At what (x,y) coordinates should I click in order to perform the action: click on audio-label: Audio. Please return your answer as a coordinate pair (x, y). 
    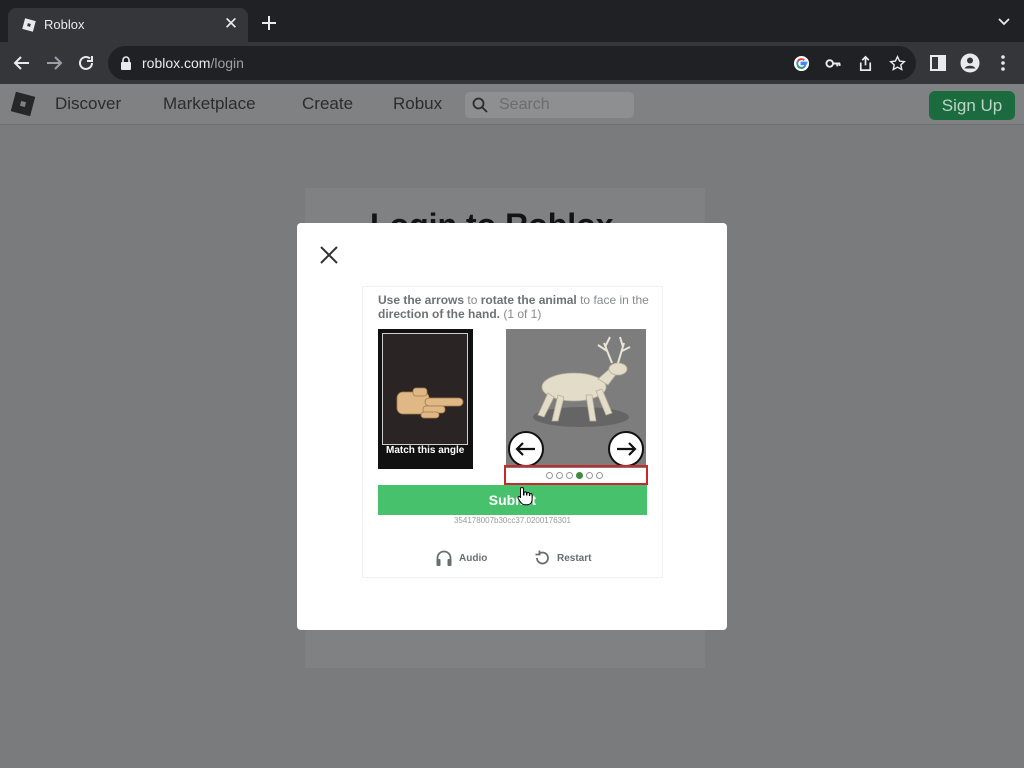
    Looking at the image, I should click on (473, 558).